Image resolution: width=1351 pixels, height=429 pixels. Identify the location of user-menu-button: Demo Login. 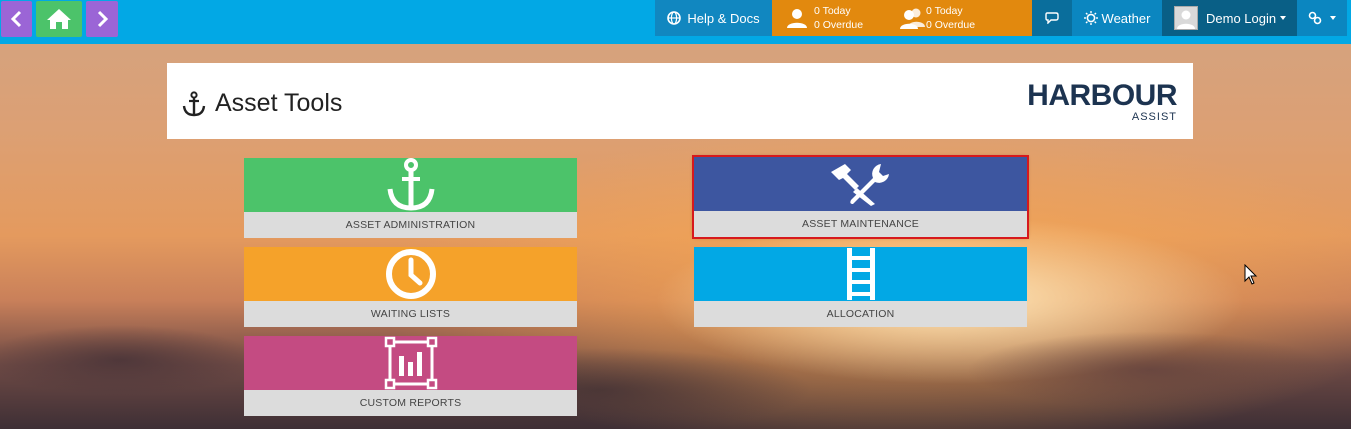
(1229, 18).